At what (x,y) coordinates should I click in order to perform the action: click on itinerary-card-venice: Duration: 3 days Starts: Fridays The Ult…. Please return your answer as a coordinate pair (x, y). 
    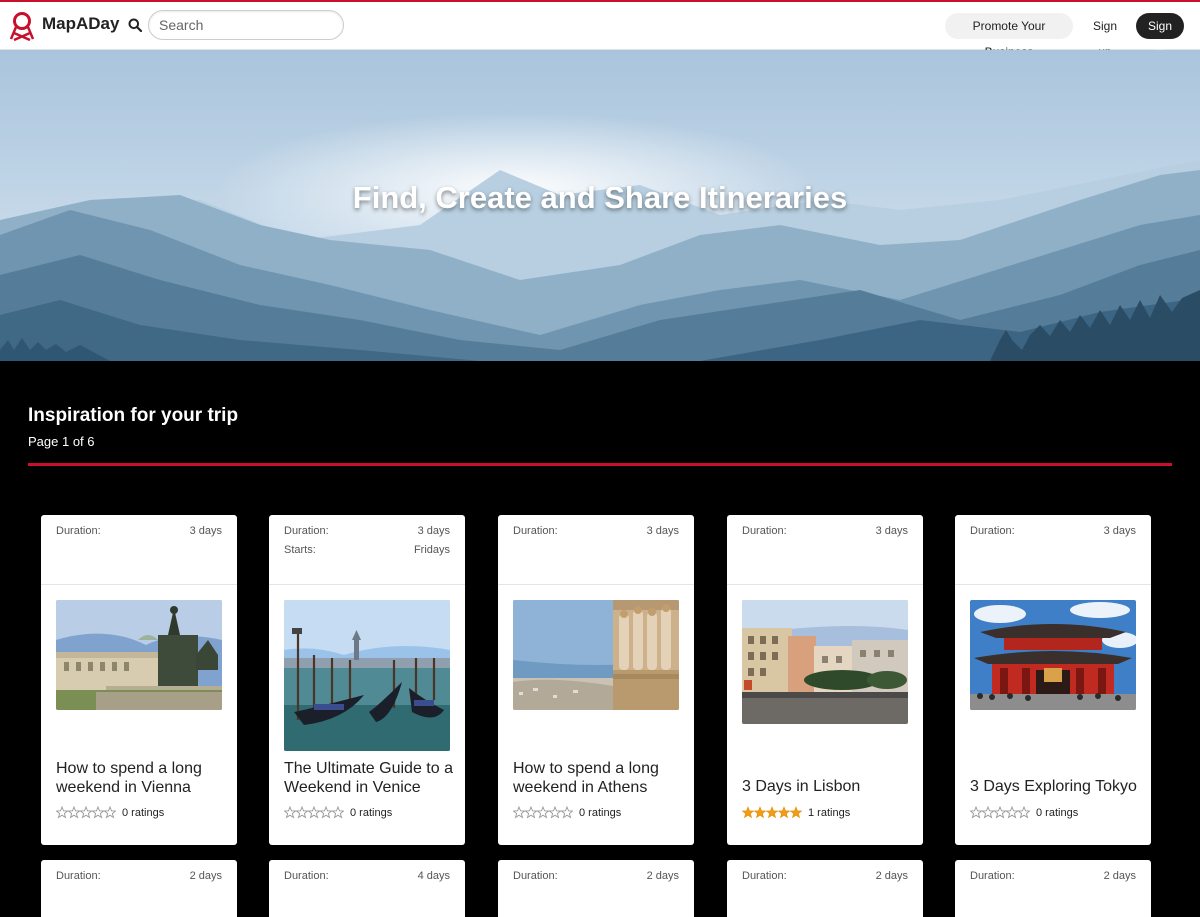
    Looking at the image, I should click on (367, 680).